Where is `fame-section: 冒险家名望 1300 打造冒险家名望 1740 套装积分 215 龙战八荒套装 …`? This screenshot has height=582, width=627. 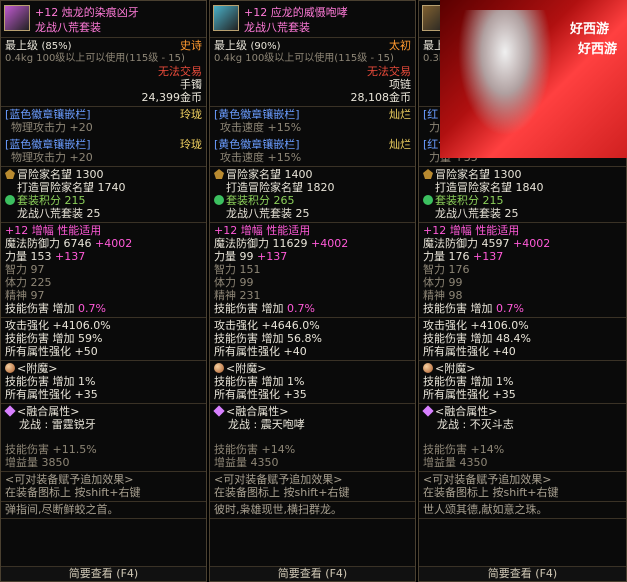
fame-section: 冒险家名望 1300 打造冒险家名望 1740 套装积分 215 龙战八荒套装 … is located at coordinates (103, 195).